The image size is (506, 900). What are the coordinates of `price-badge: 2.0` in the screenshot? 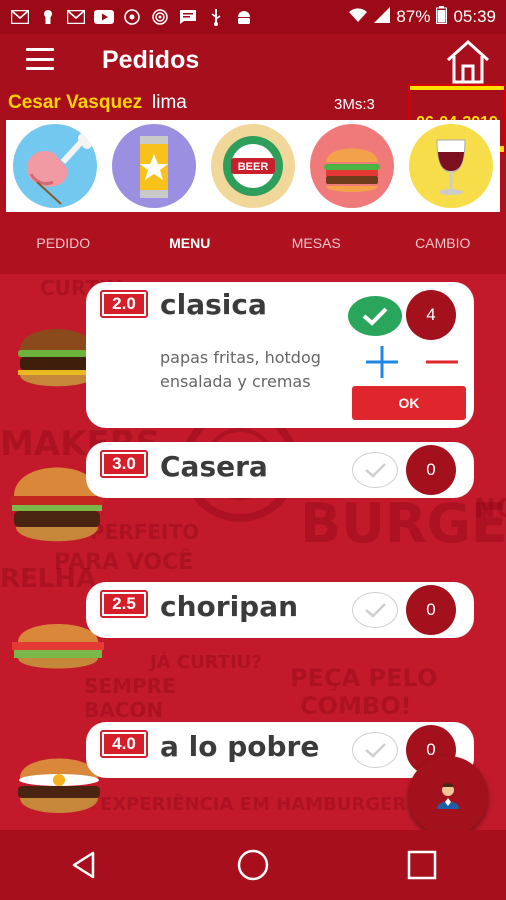 It's located at (124, 304).